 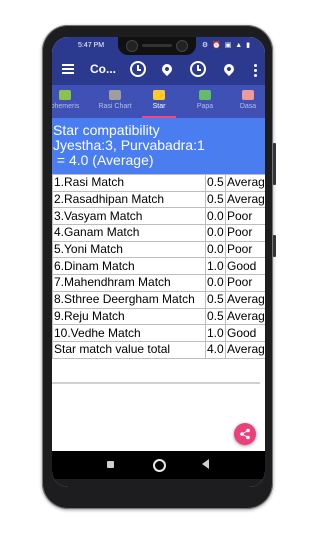 I want to click on table-row-total: Star match value total 4.0 Average, so click(x=158, y=349).